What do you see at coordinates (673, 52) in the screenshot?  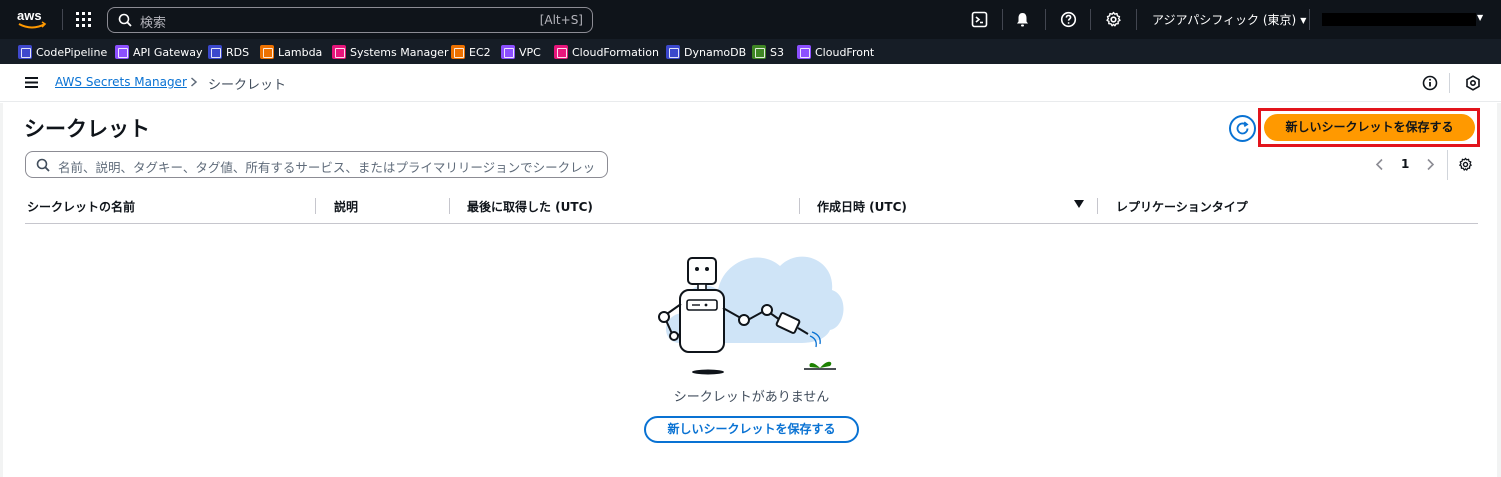 I see `dynamodb-icon` at bounding box center [673, 52].